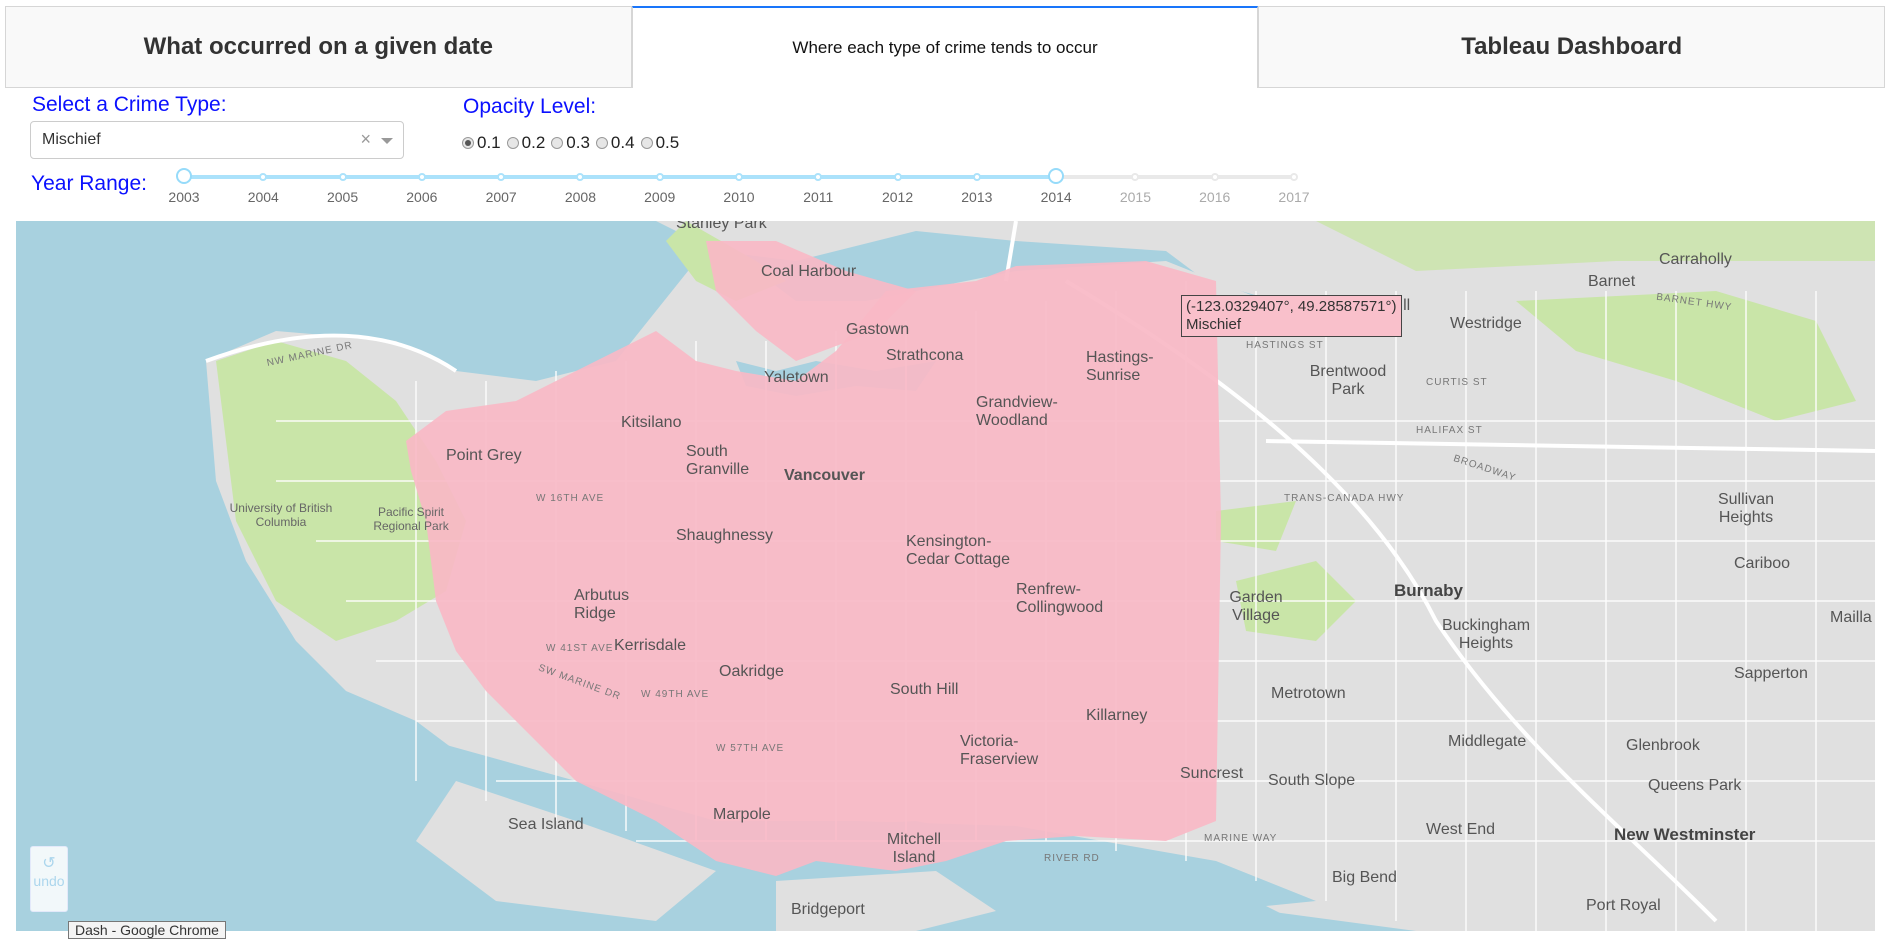 This screenshot has height=939, width=1889. Describe the element at coordinates (1572, 47) in the screenshot. I see `tab-tableau: Tableau Dashboard` at that location.